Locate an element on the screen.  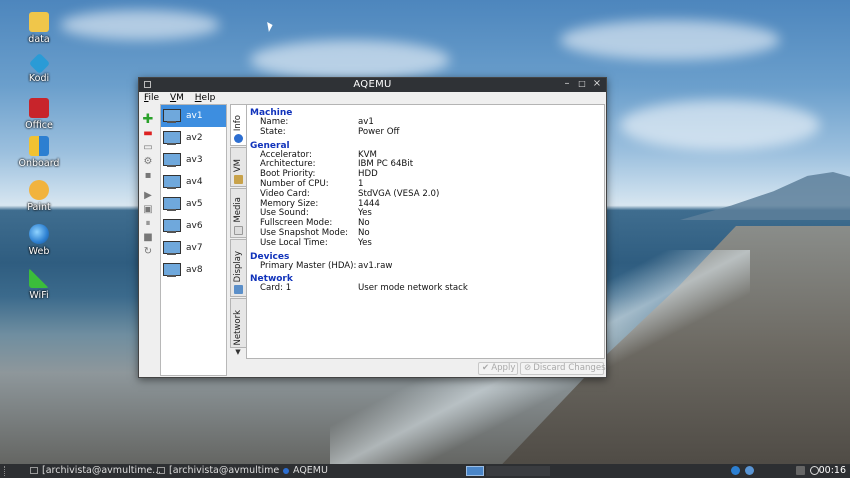
window-titlebar: AQEMU – □ × is located at coordinates (372, 85).